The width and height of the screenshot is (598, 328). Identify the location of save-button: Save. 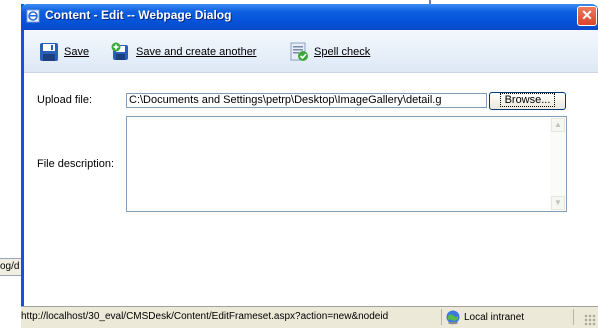
(64, 52).